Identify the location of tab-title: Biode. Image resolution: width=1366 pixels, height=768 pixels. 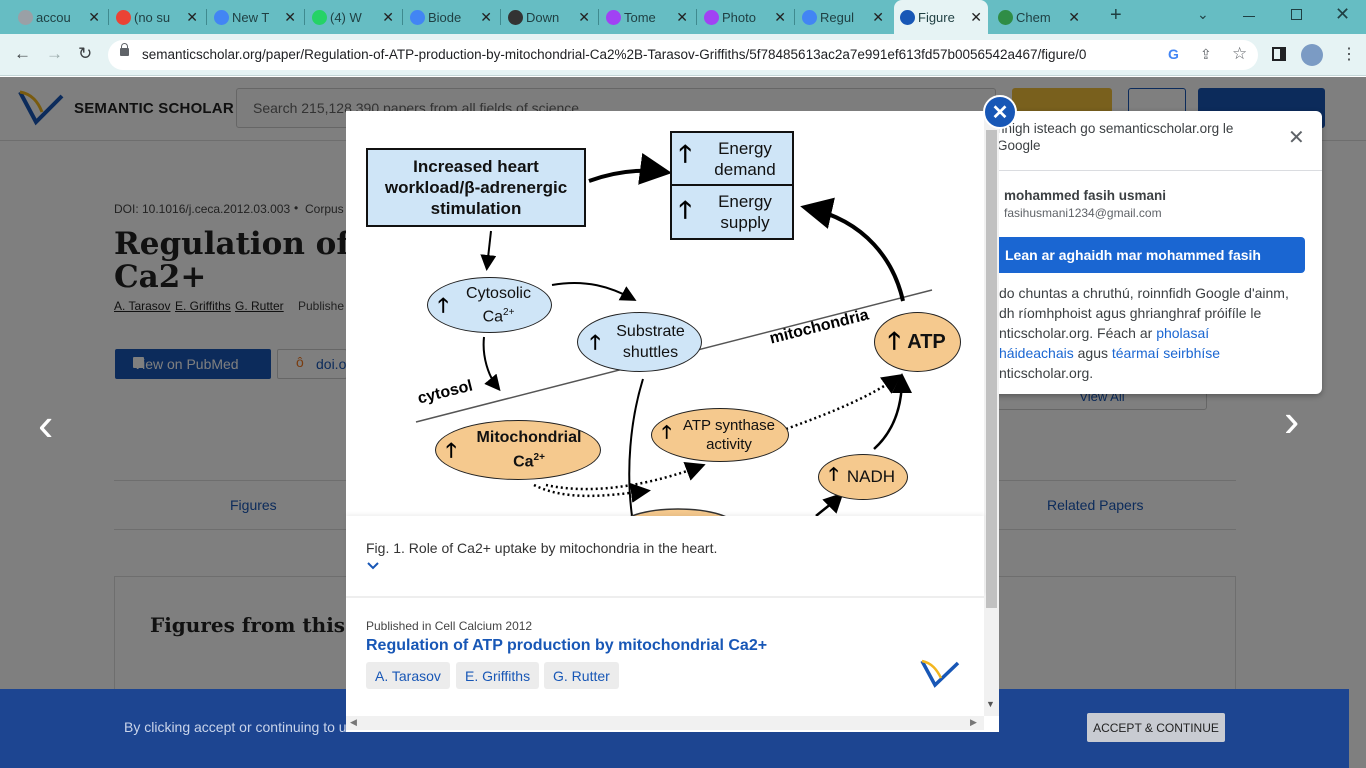
(445, 17).